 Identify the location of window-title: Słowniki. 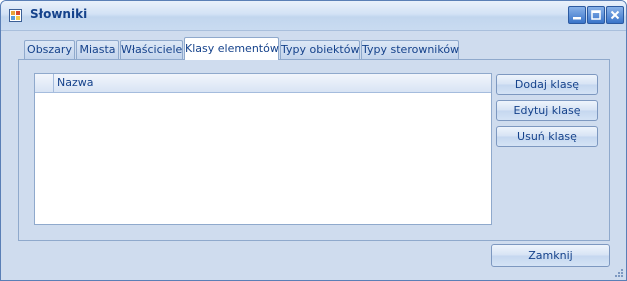
(59, 14).